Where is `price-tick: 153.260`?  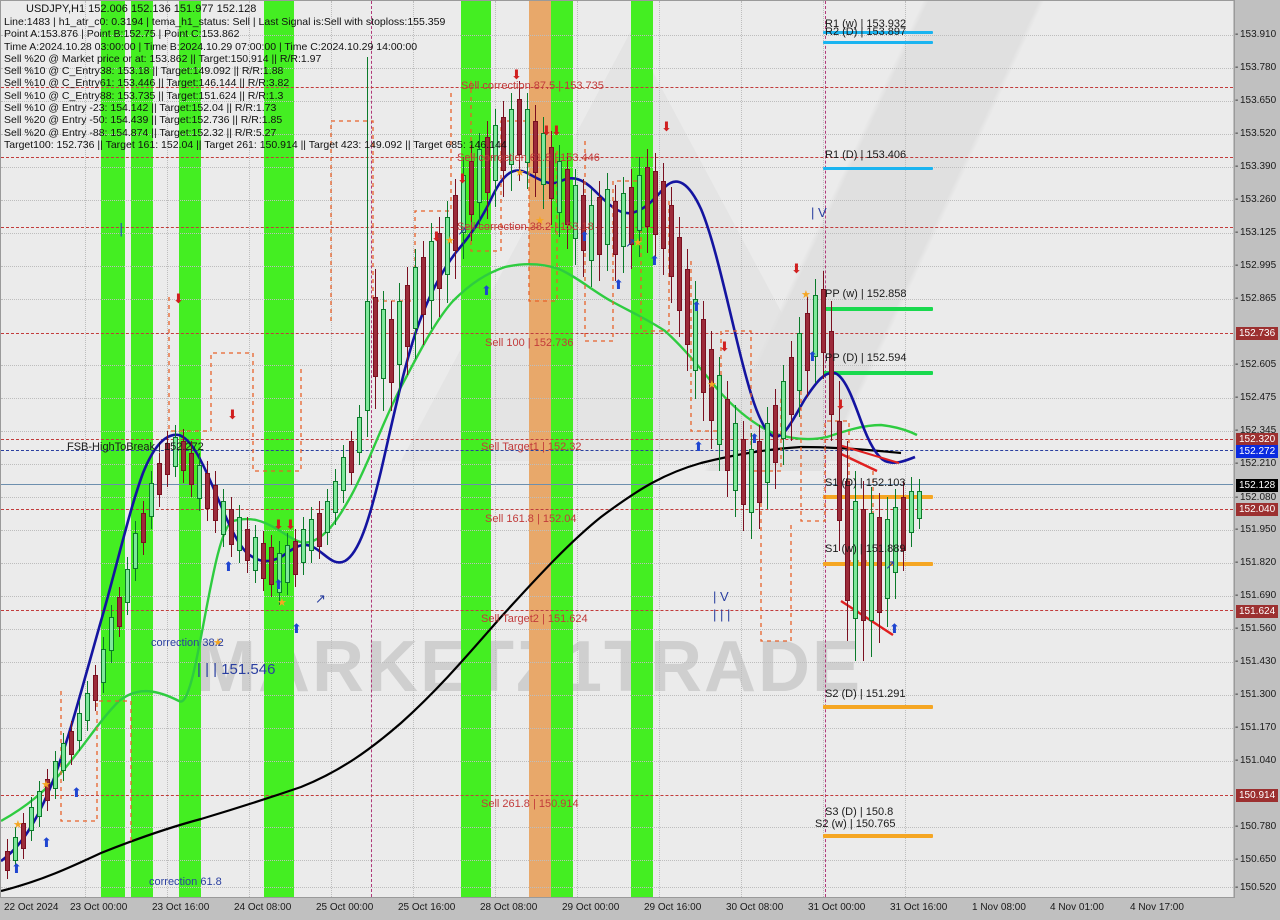
price-tick: 153.260 is located at coordinates (1258, 199).